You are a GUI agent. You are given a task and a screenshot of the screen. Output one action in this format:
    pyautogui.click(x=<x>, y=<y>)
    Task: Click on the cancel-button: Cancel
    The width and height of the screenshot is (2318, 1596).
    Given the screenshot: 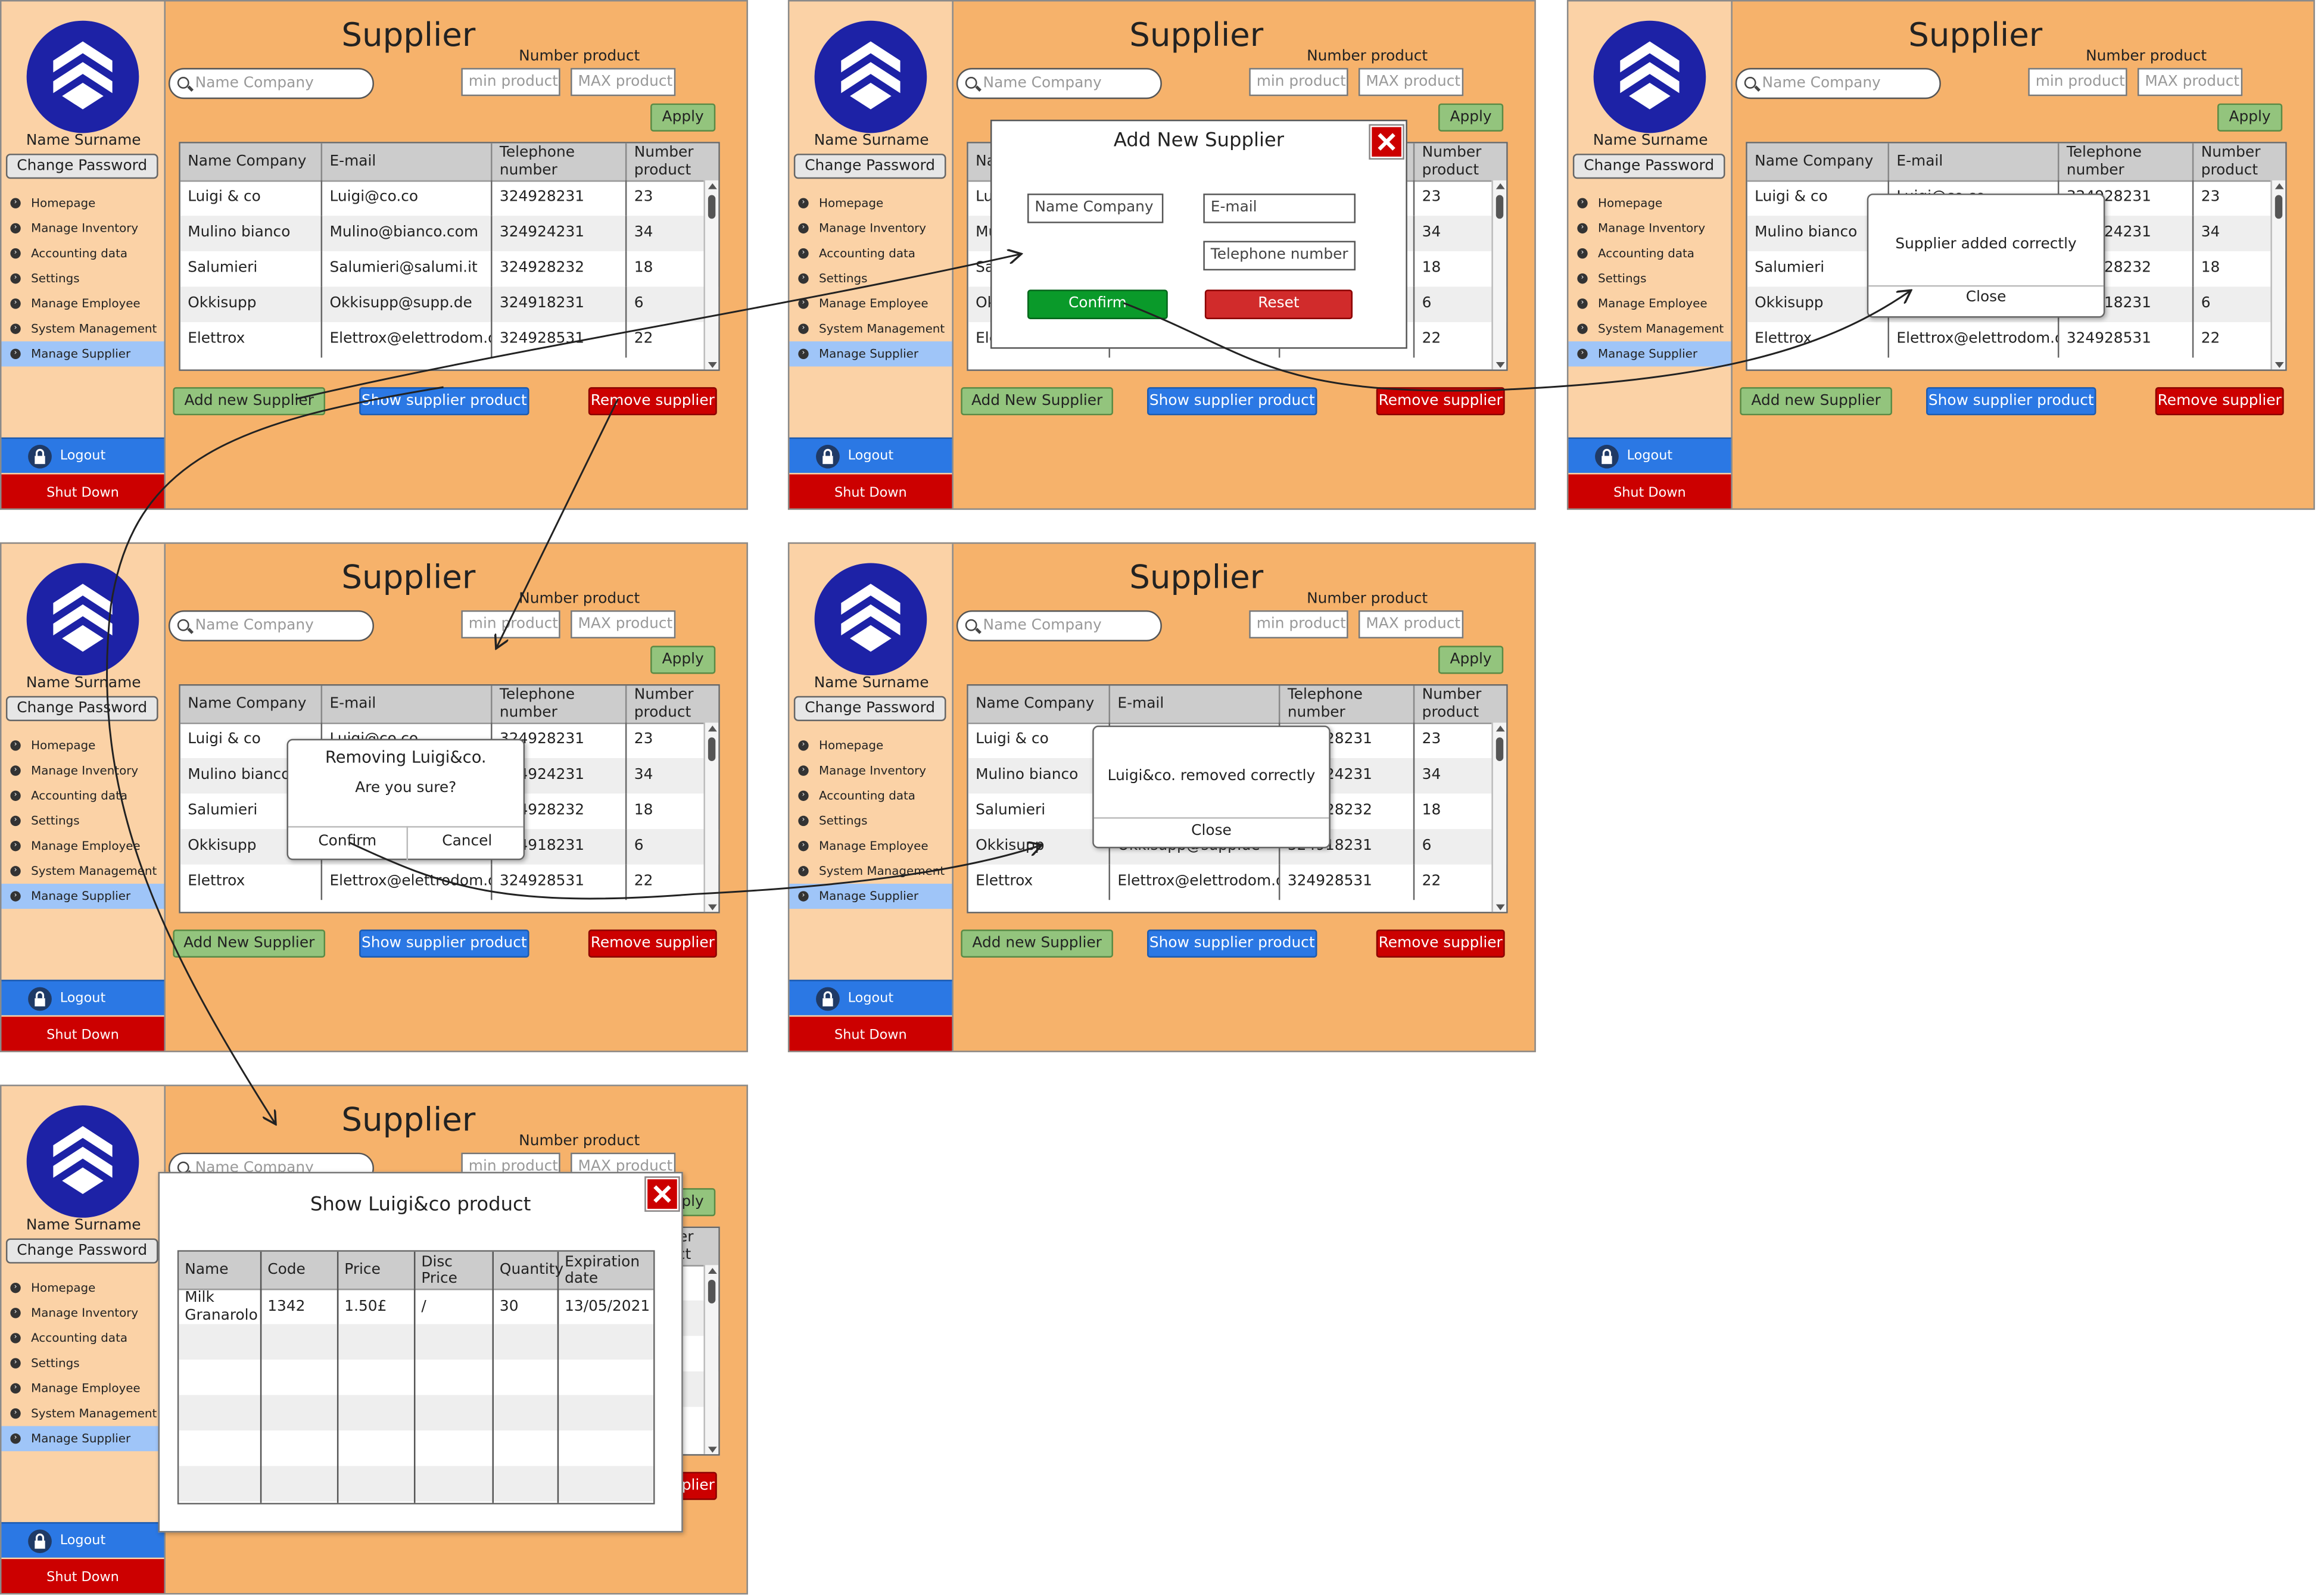 What is the action you would take?
    pyautogui.click(x=467, y=842)
    